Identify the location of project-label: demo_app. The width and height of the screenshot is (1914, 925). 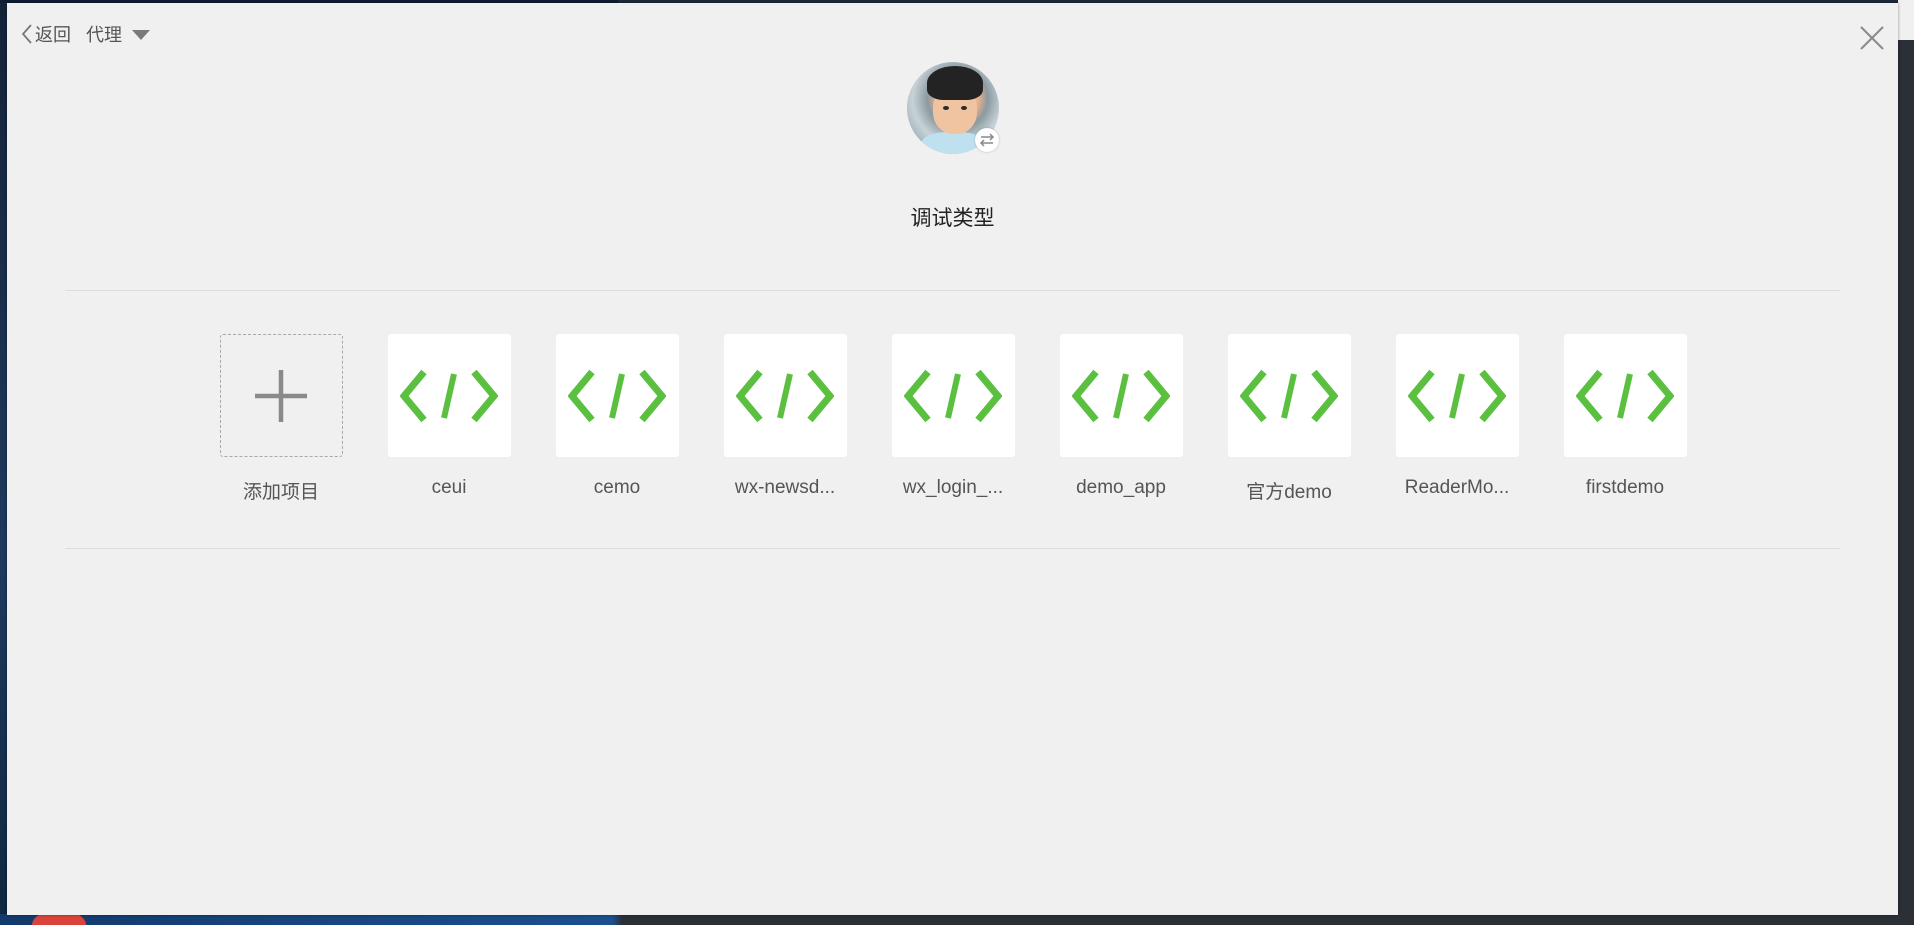
(1121, 487).